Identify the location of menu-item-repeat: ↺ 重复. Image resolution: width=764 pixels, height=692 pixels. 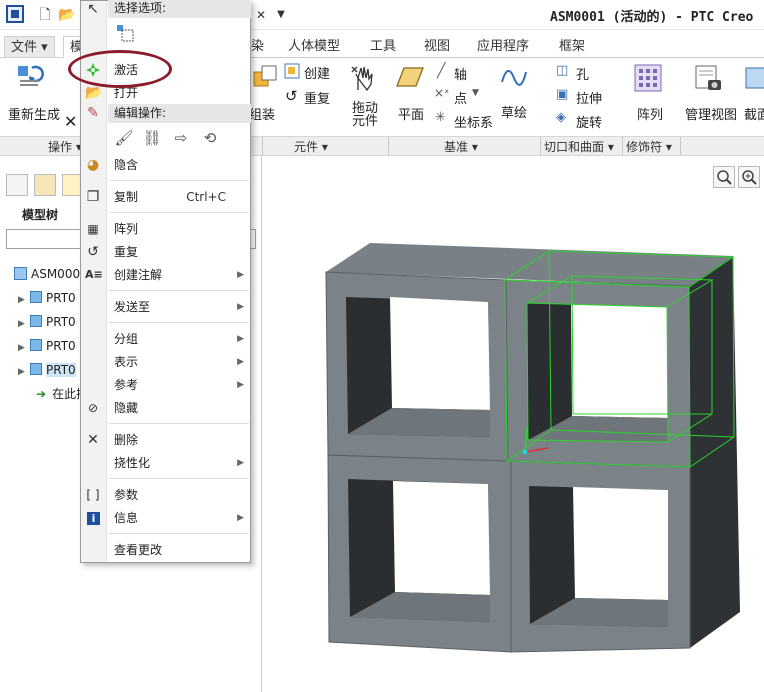
(165, 252).